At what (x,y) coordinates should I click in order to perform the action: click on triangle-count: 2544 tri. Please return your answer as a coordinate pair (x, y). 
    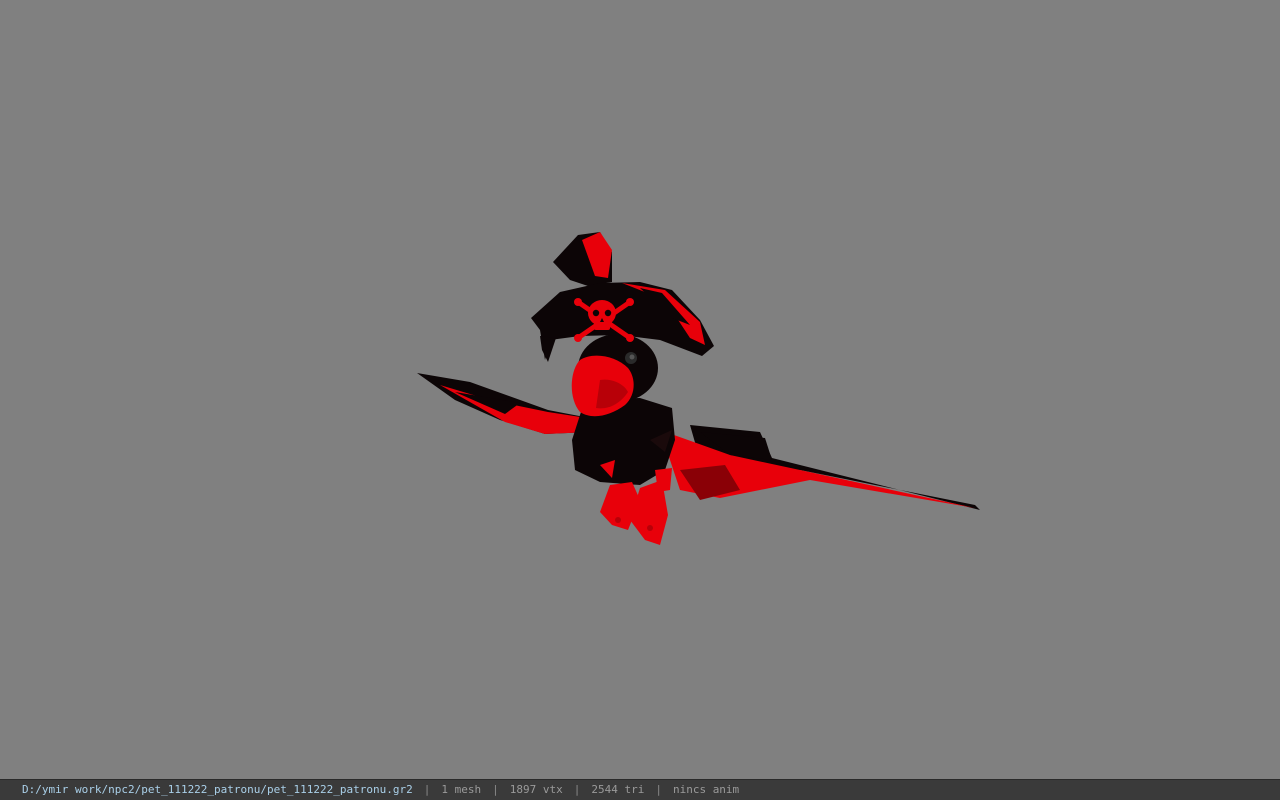
    Looking at the image, I should click on (618, 789).